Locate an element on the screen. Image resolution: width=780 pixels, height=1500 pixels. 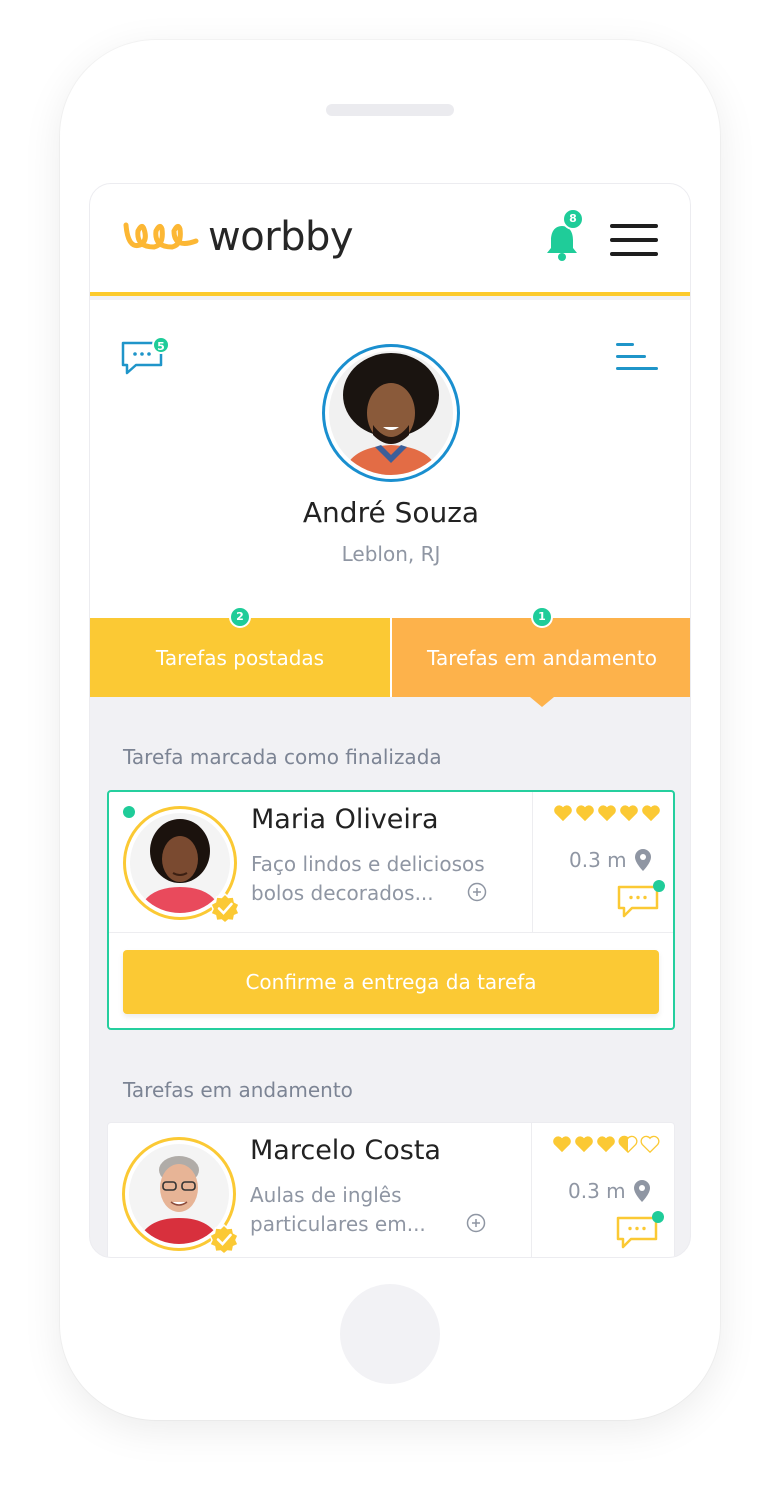
active-tab-indicator is located at coordinates (542, 702).